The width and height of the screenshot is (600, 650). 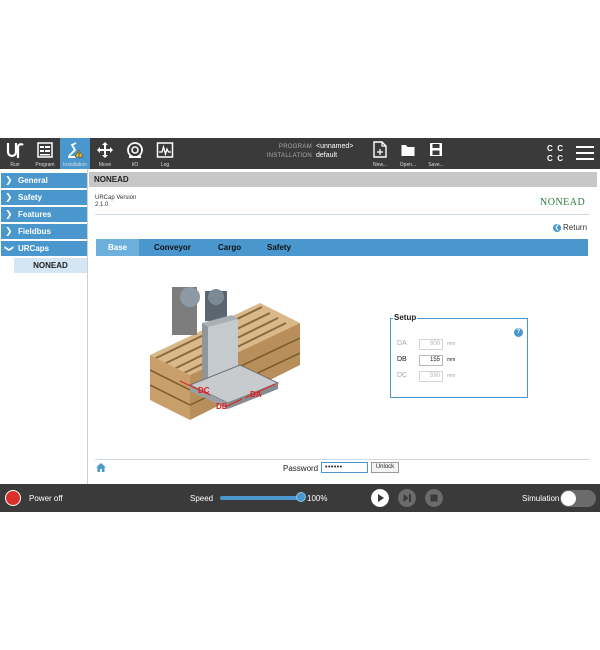 What do you see at coordinates (102, 205) in the screenshot?
I see `version-value: 2.1.0` at bounding box center [102, 205].